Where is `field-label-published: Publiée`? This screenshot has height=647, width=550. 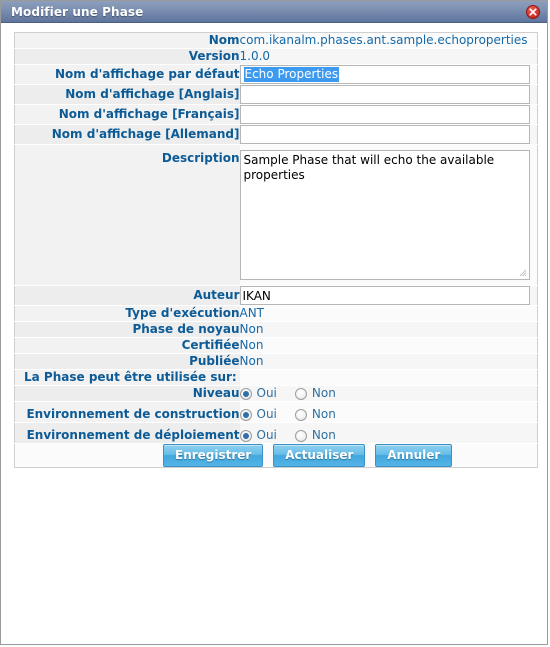 field-label-published: Publiée is located at coordinates (127, 361).